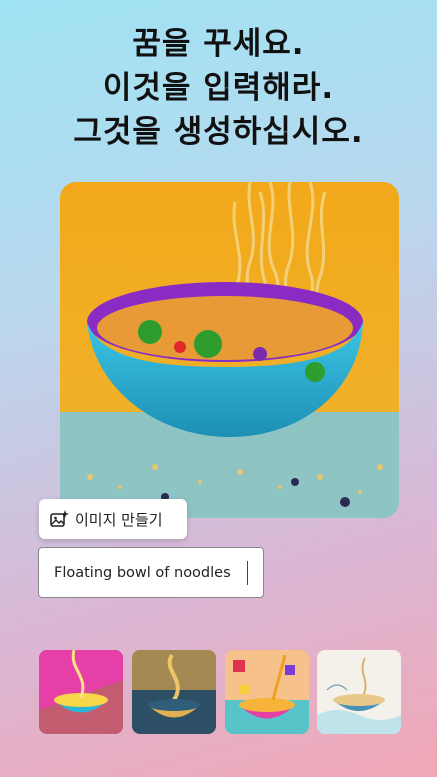 Image resolution: width=437 pixels, height=777 pixels. What do you see at coordinates (218, 132) in the screenshot?
I see `headline-line-3: 그것을 생성하십시오.` at bounding box center [218, 132].